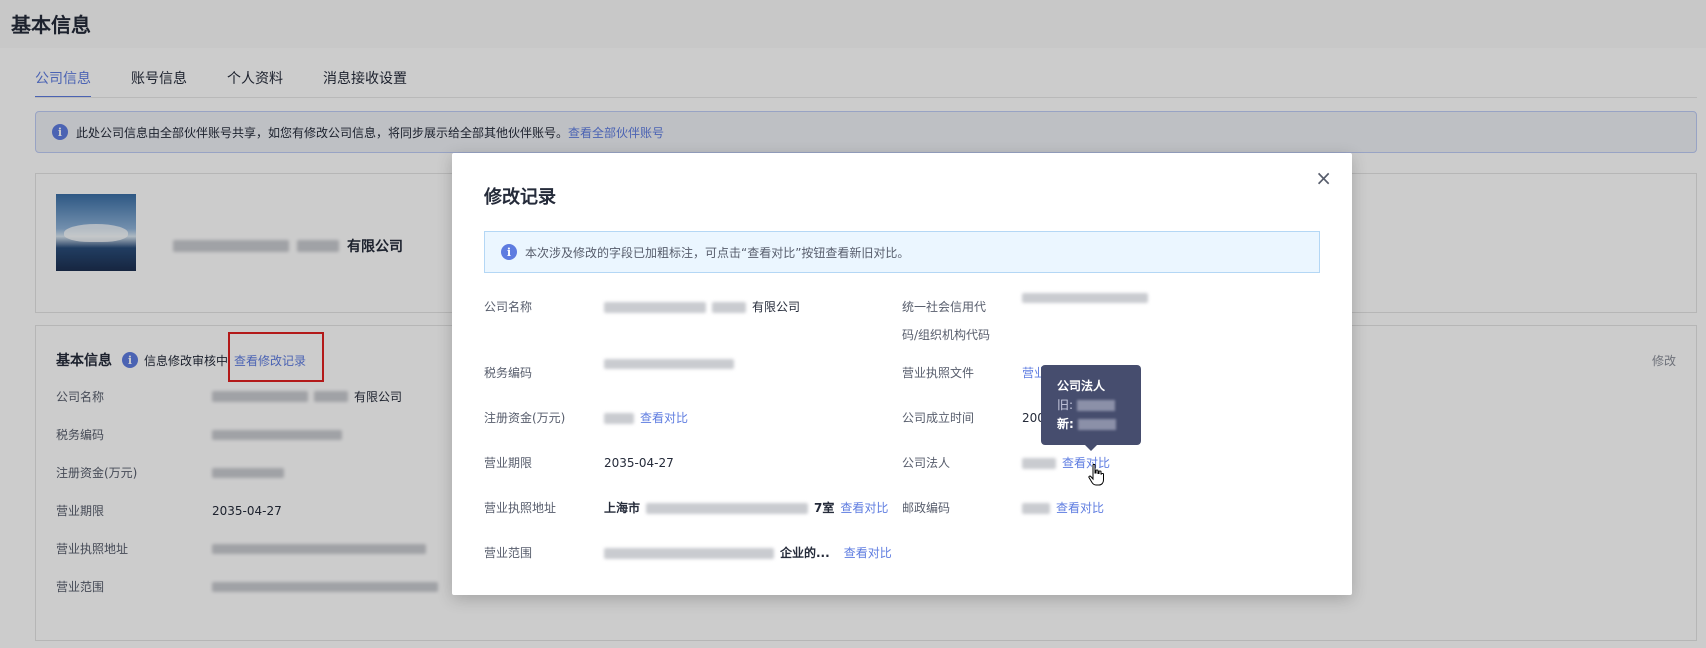 The width and height of the screenshot is (1706, 648). I want to click on tooltip-old-label: 旧:, so click(1065, 405).